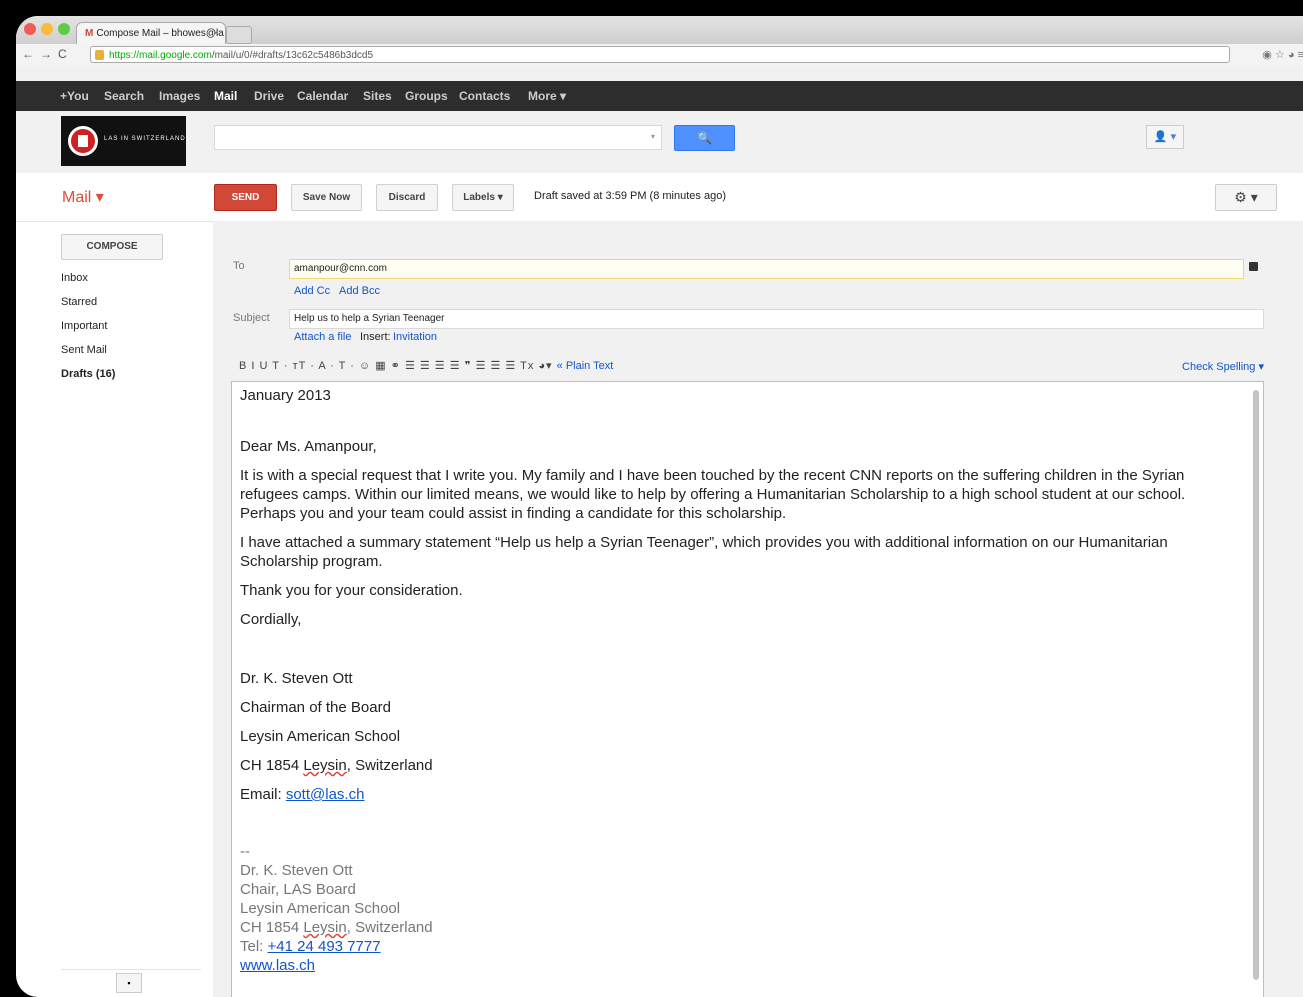  What do you see at coordinates (312, 291) in the screenshot?
I see `add-cc-link: Add Cc` at bounding box center [312, 291].